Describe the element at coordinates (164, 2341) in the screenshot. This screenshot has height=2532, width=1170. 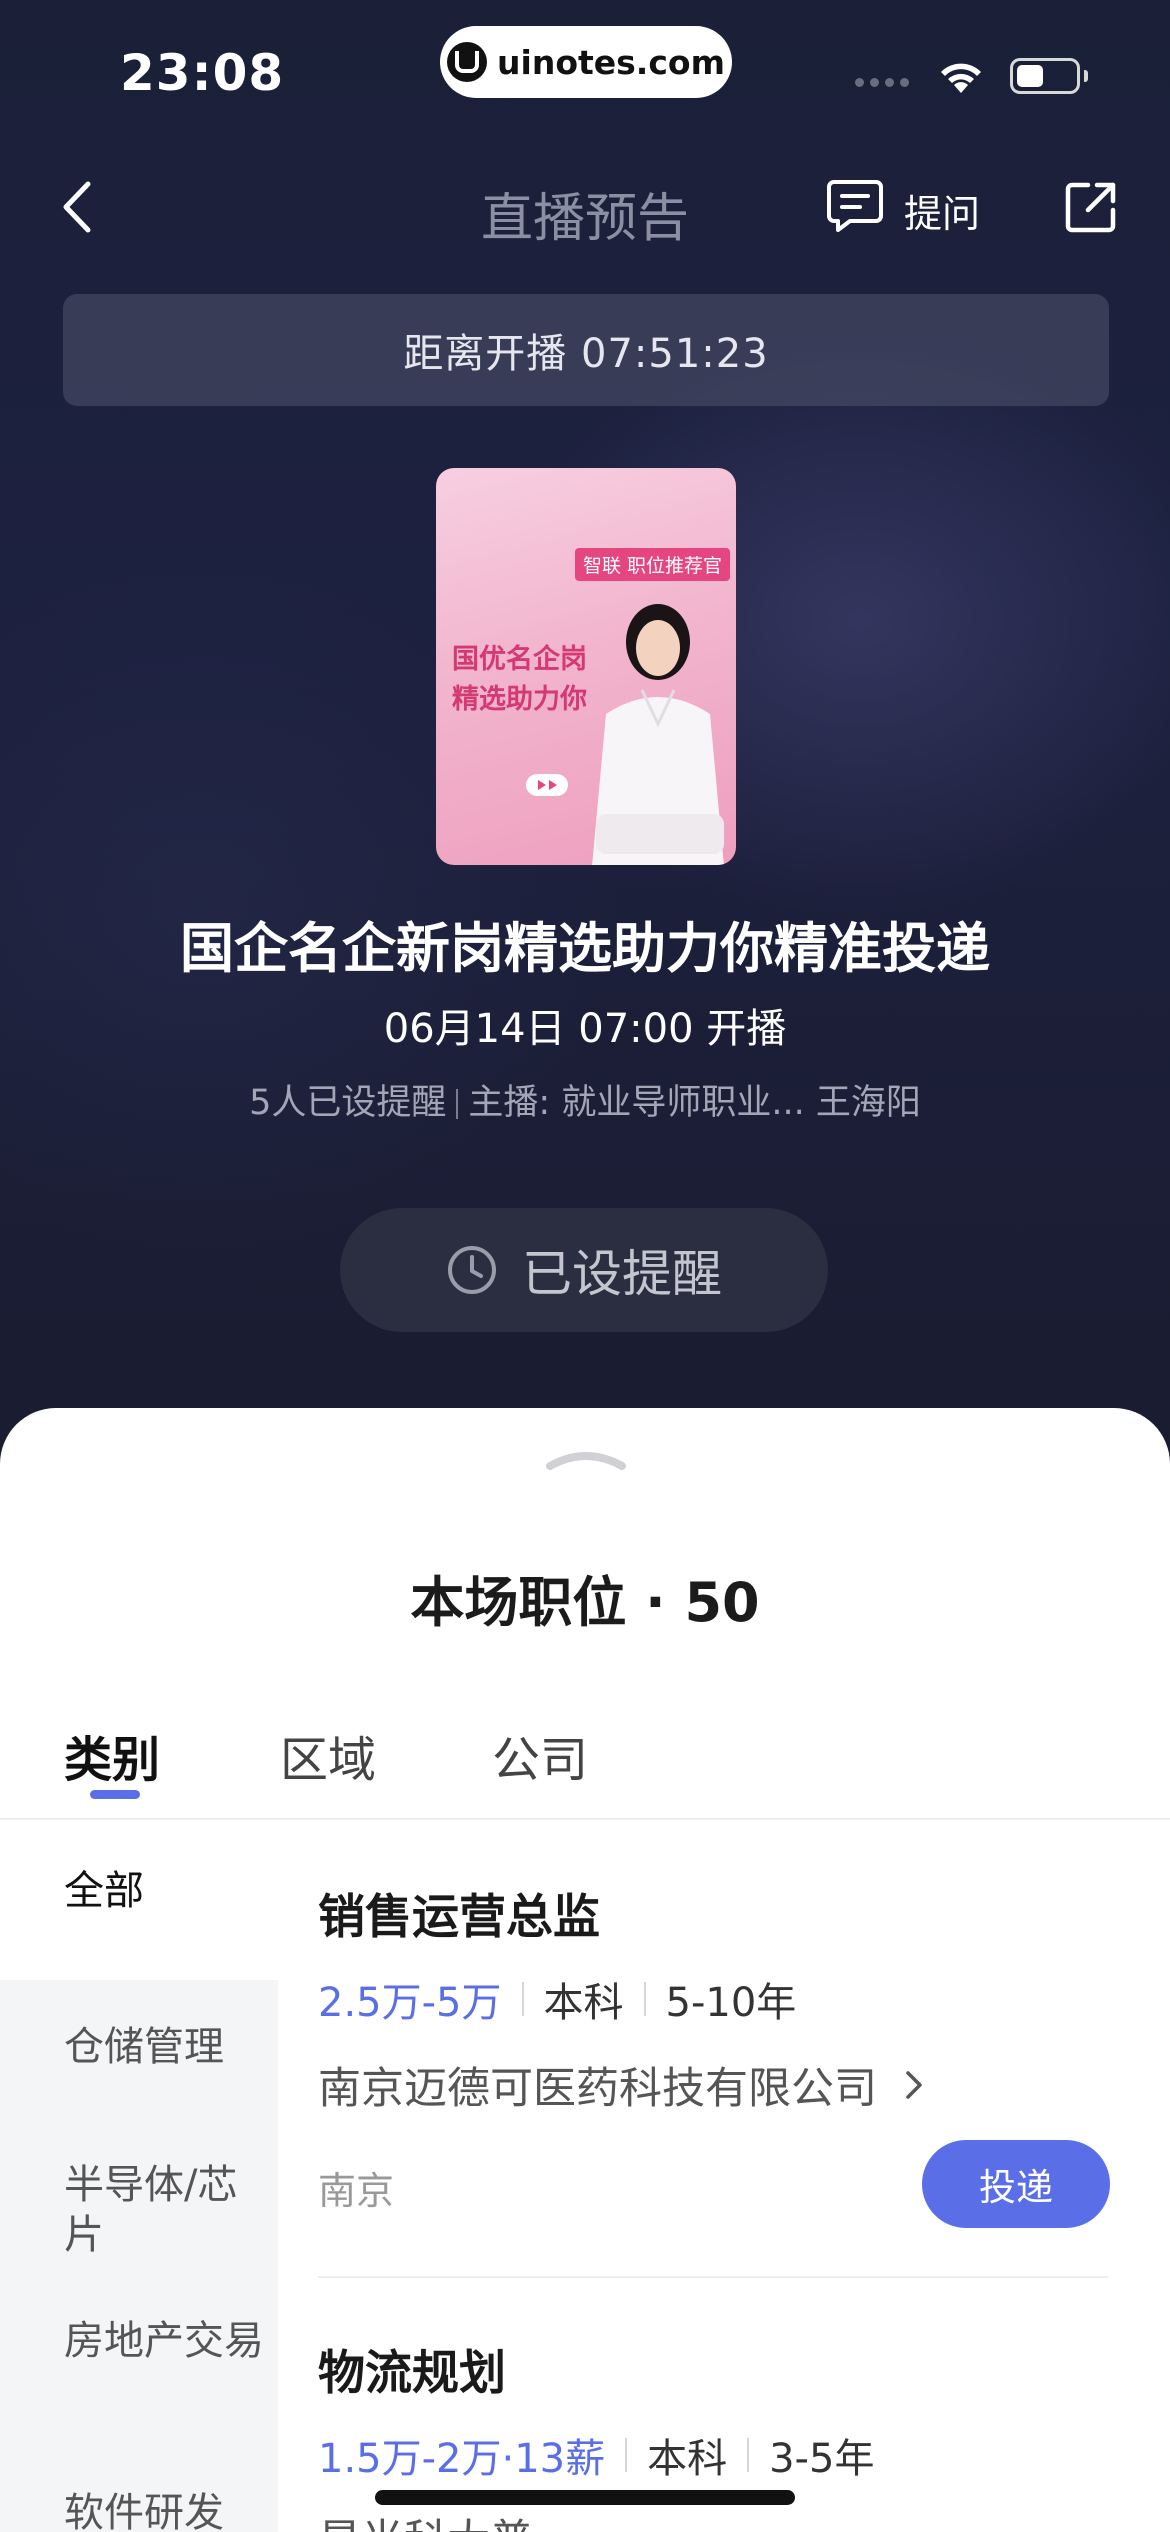
I see `category-item-real-estate: 房地产交易` at that location.